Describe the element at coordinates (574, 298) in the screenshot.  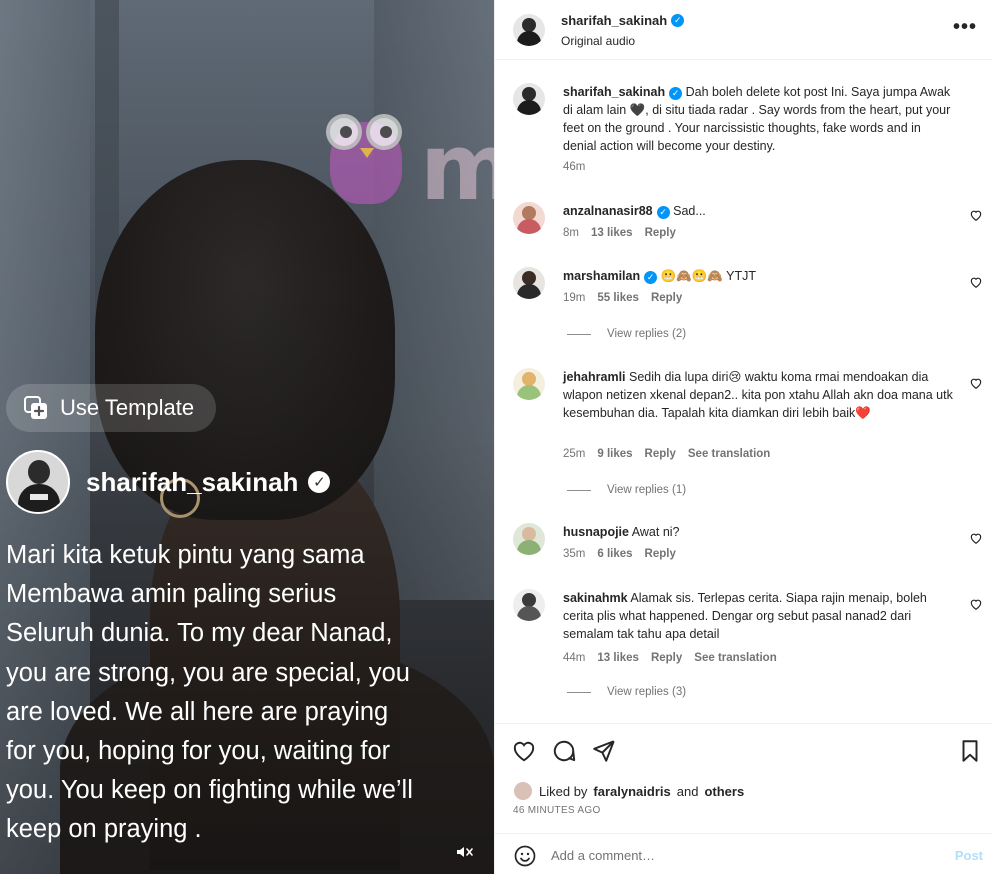
I see `comment-time: 19m` at that location.